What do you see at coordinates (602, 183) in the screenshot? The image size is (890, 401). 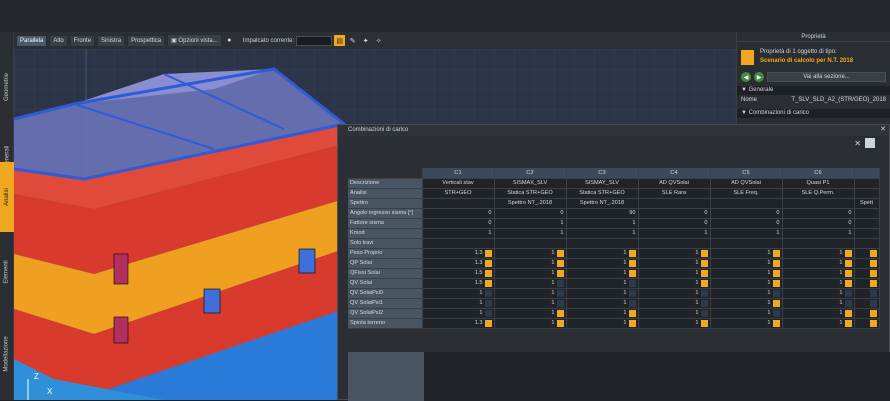 I see `table-cell: SISMAY_SLV` at bounding box center [602, 183].